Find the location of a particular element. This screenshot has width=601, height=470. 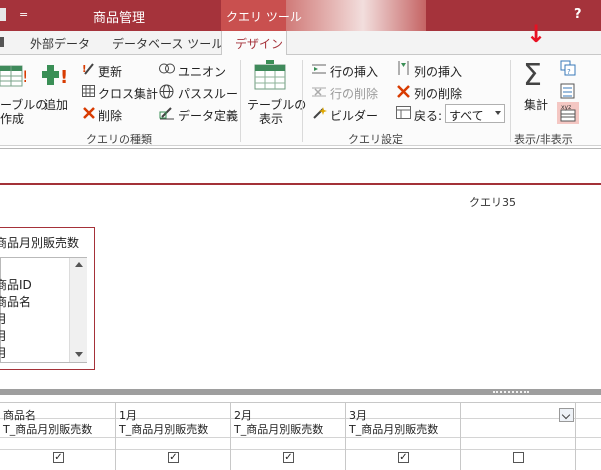

delete-columns-button: 列の削除 is located at coordinates (438, 93).